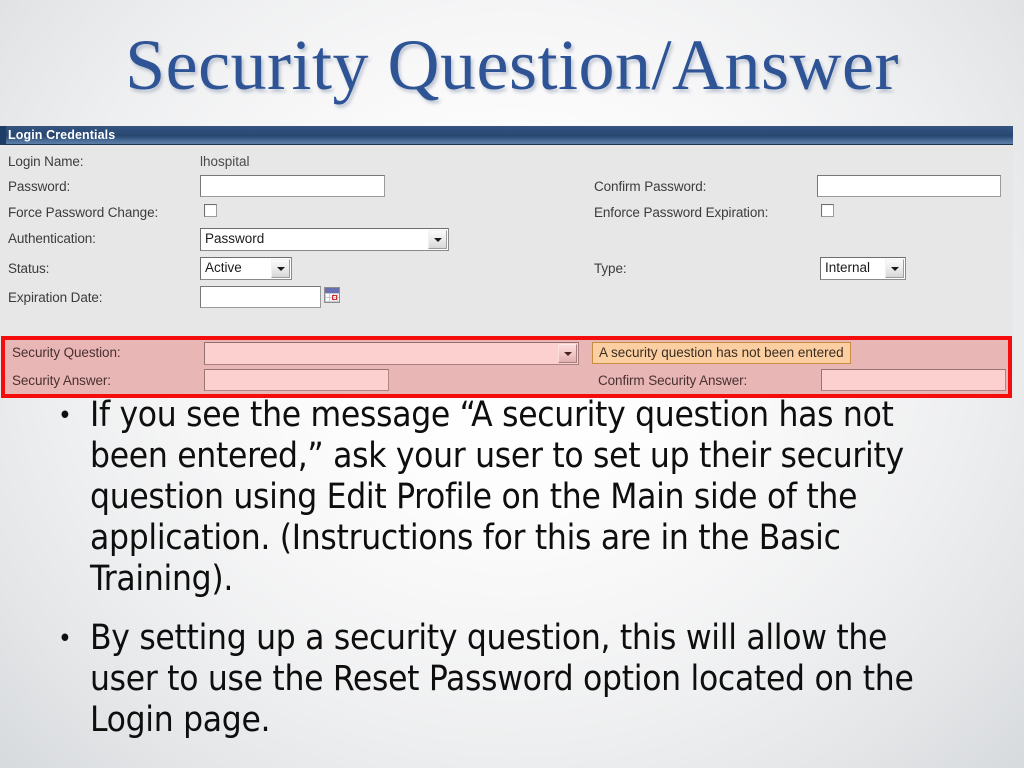  What do you see at coordinates (55, 297) in the screenshot?
I see `expiration-date-label: Expiration Date:` at bounding box center [55, 297].